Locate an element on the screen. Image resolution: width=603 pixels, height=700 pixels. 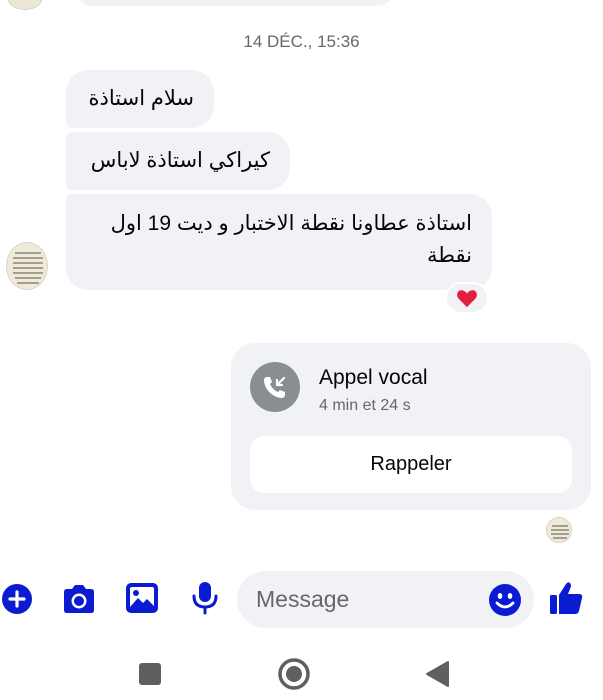
microphone-icon is located at coordinates (205, 598).